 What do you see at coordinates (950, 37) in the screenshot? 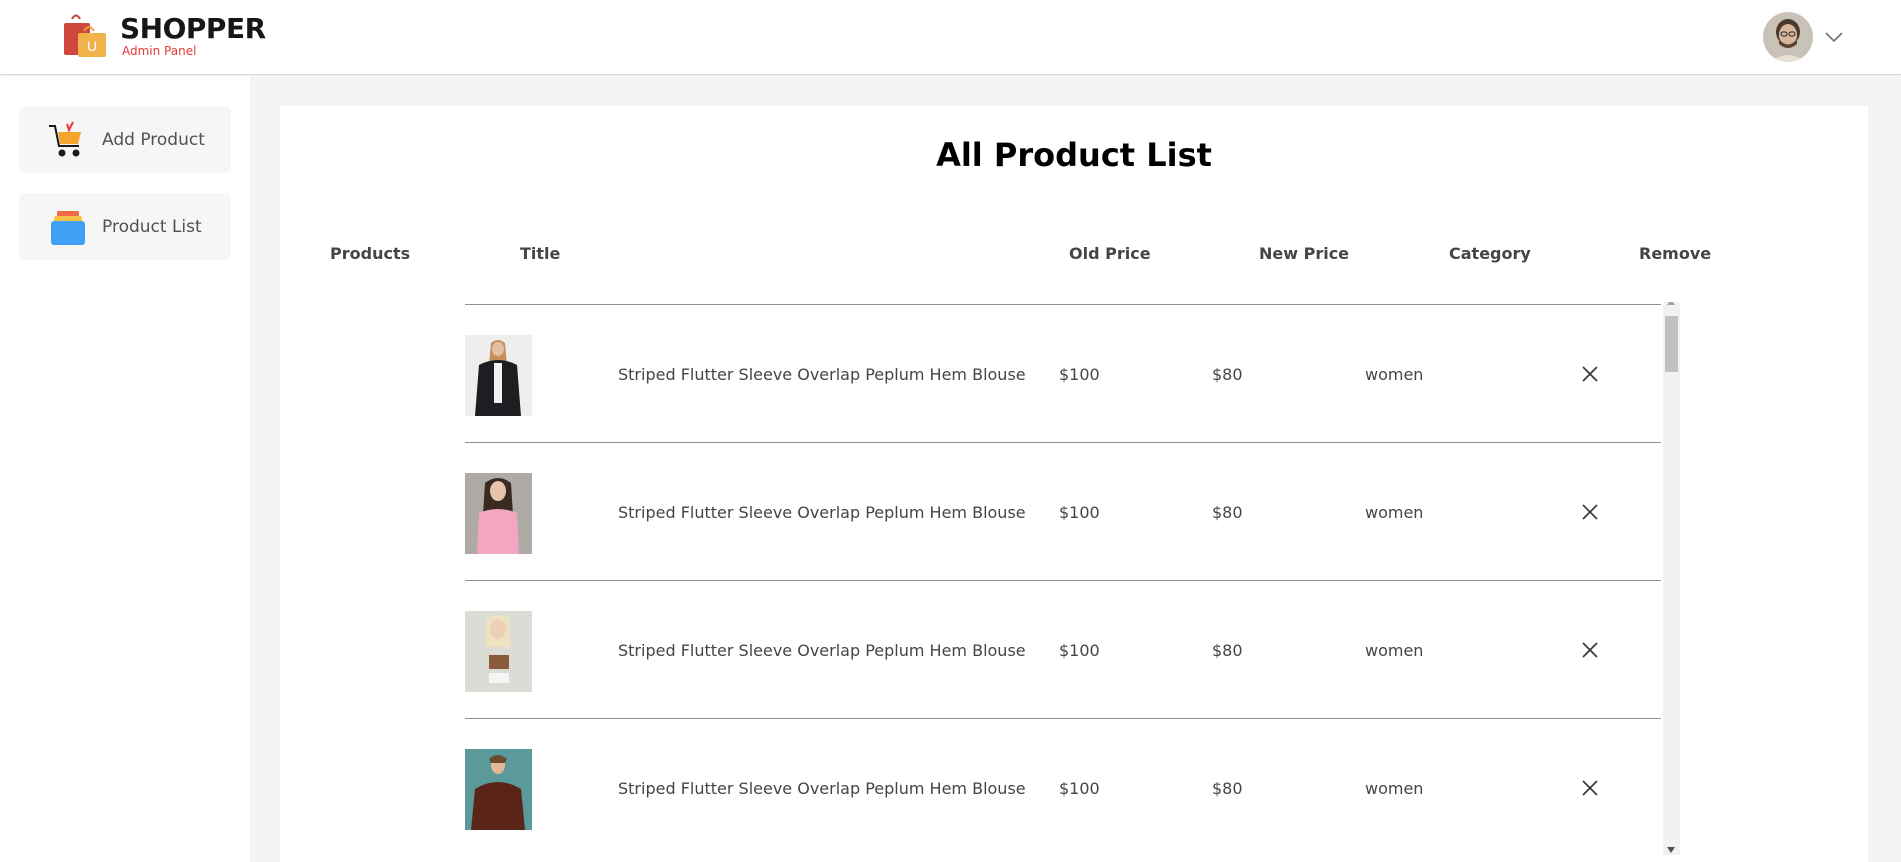
I see `top-navbar: U SHOPPER Admin Panel` at bounding box center [950, 37].